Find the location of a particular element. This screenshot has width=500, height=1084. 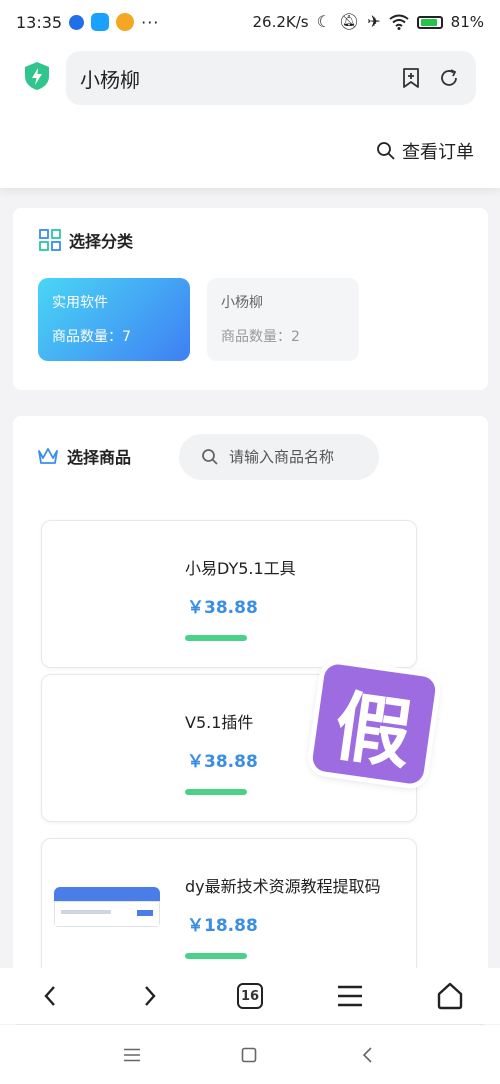

back-button is located at coordinates (50, 996).